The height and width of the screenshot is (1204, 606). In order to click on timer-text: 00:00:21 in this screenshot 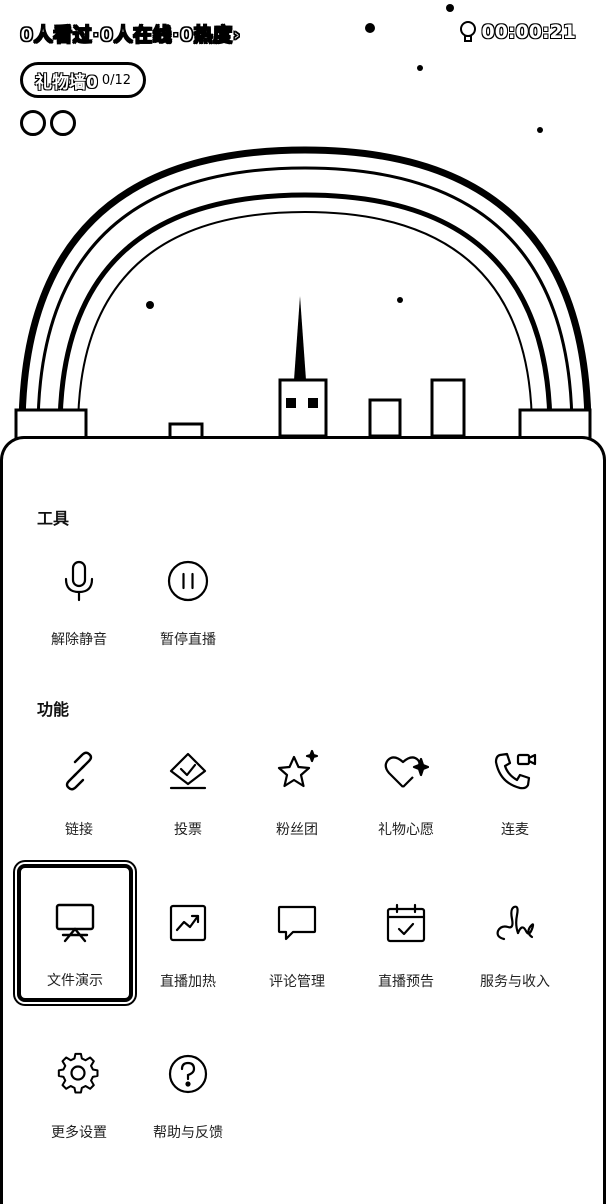, I will do `click(528, 32)`.